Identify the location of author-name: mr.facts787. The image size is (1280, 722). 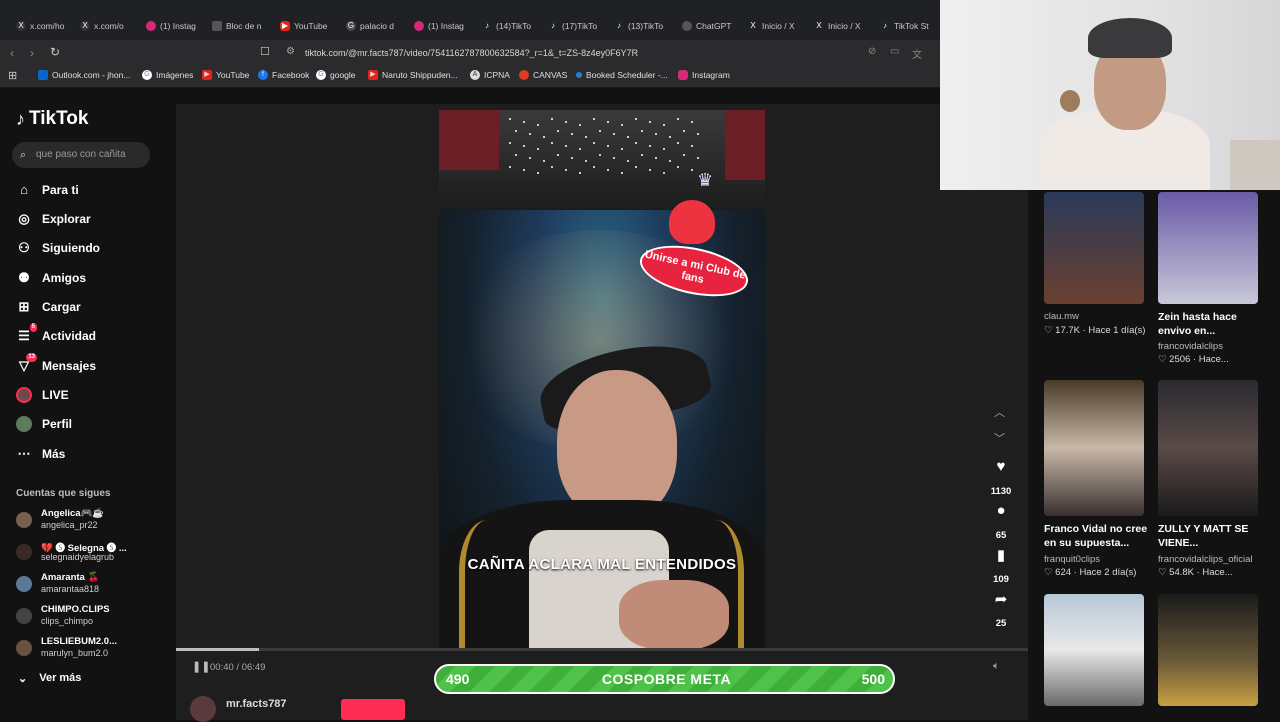
(256, 704).